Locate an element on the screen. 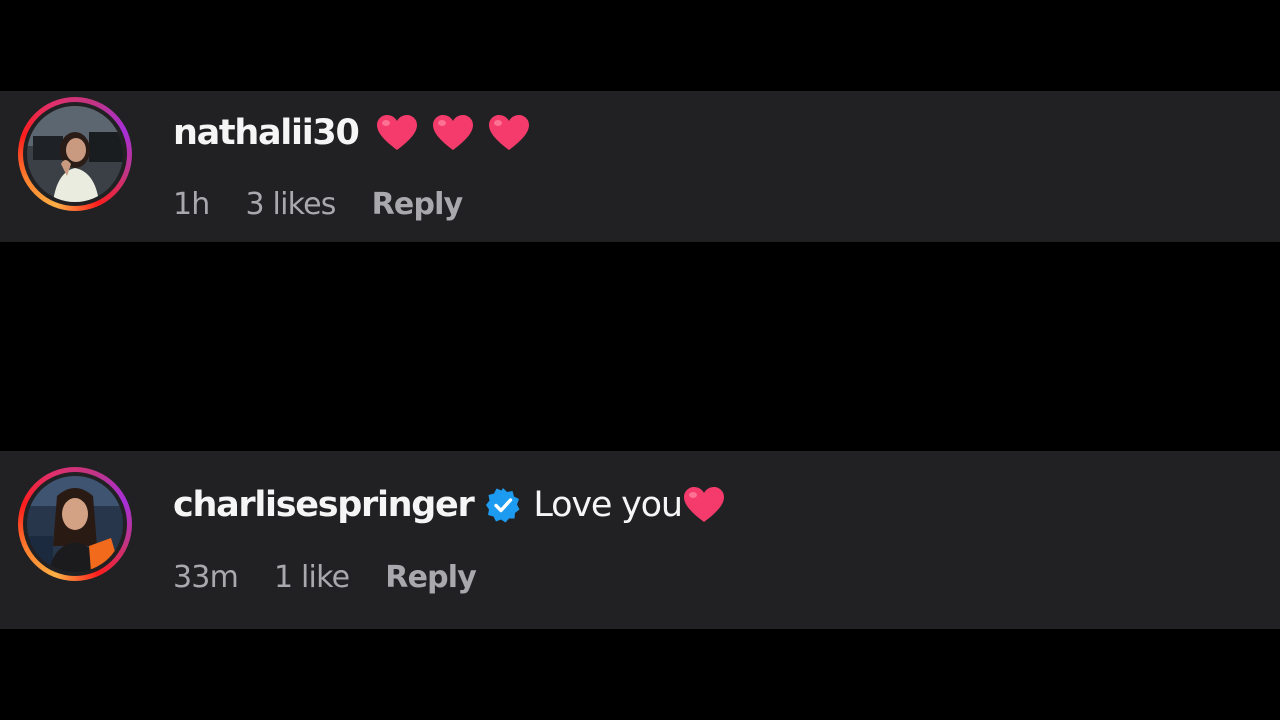  comment-meta: 1h 3 likes Reply is located at coordinates (318, 205).